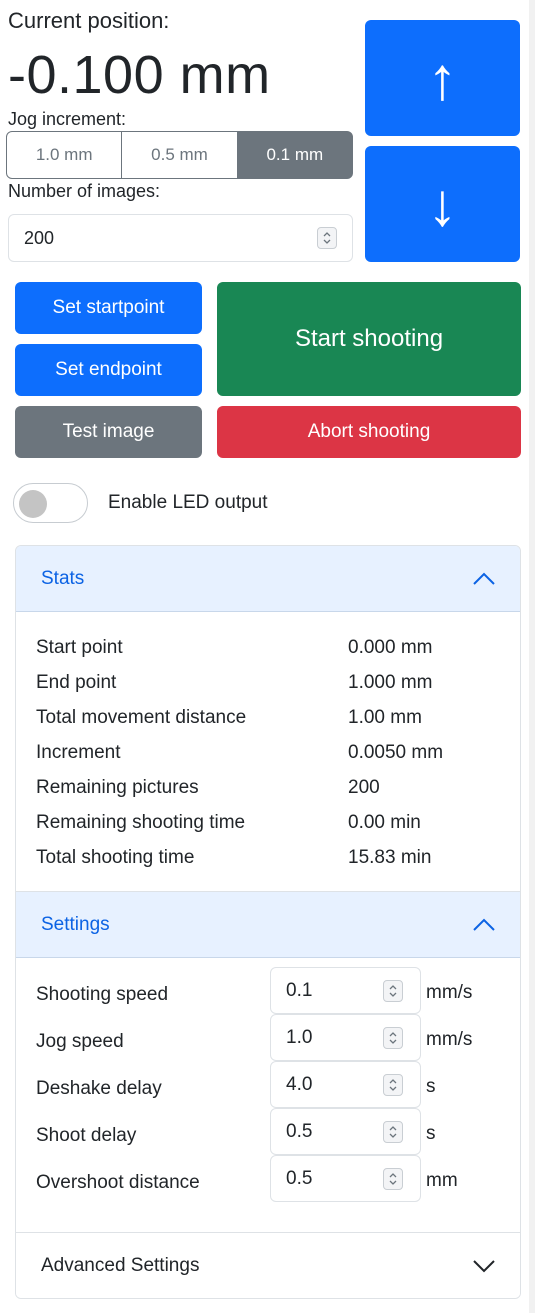  I want to click on jog-down-button: ↓, so click(442, 204).